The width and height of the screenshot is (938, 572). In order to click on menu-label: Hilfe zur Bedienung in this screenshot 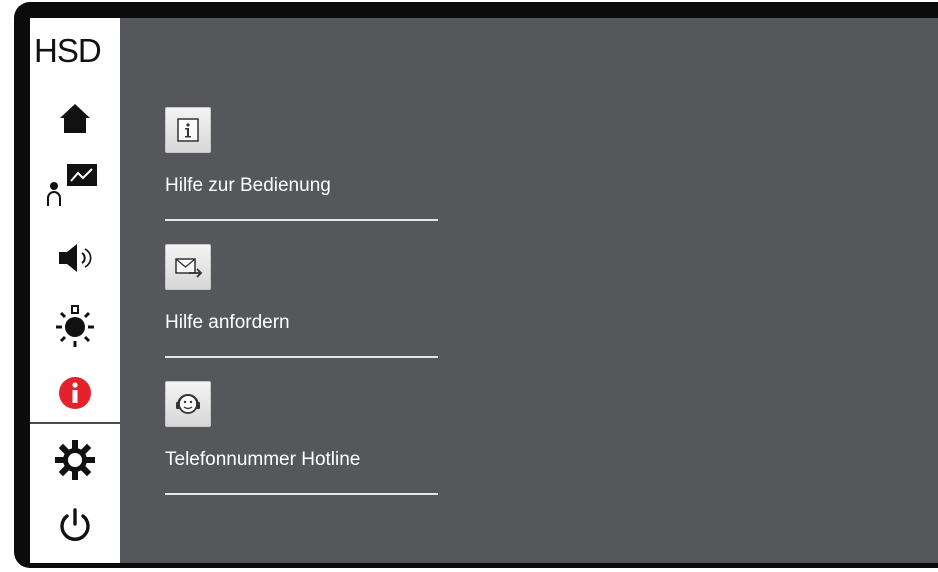, I will do `click(248, 185)`.